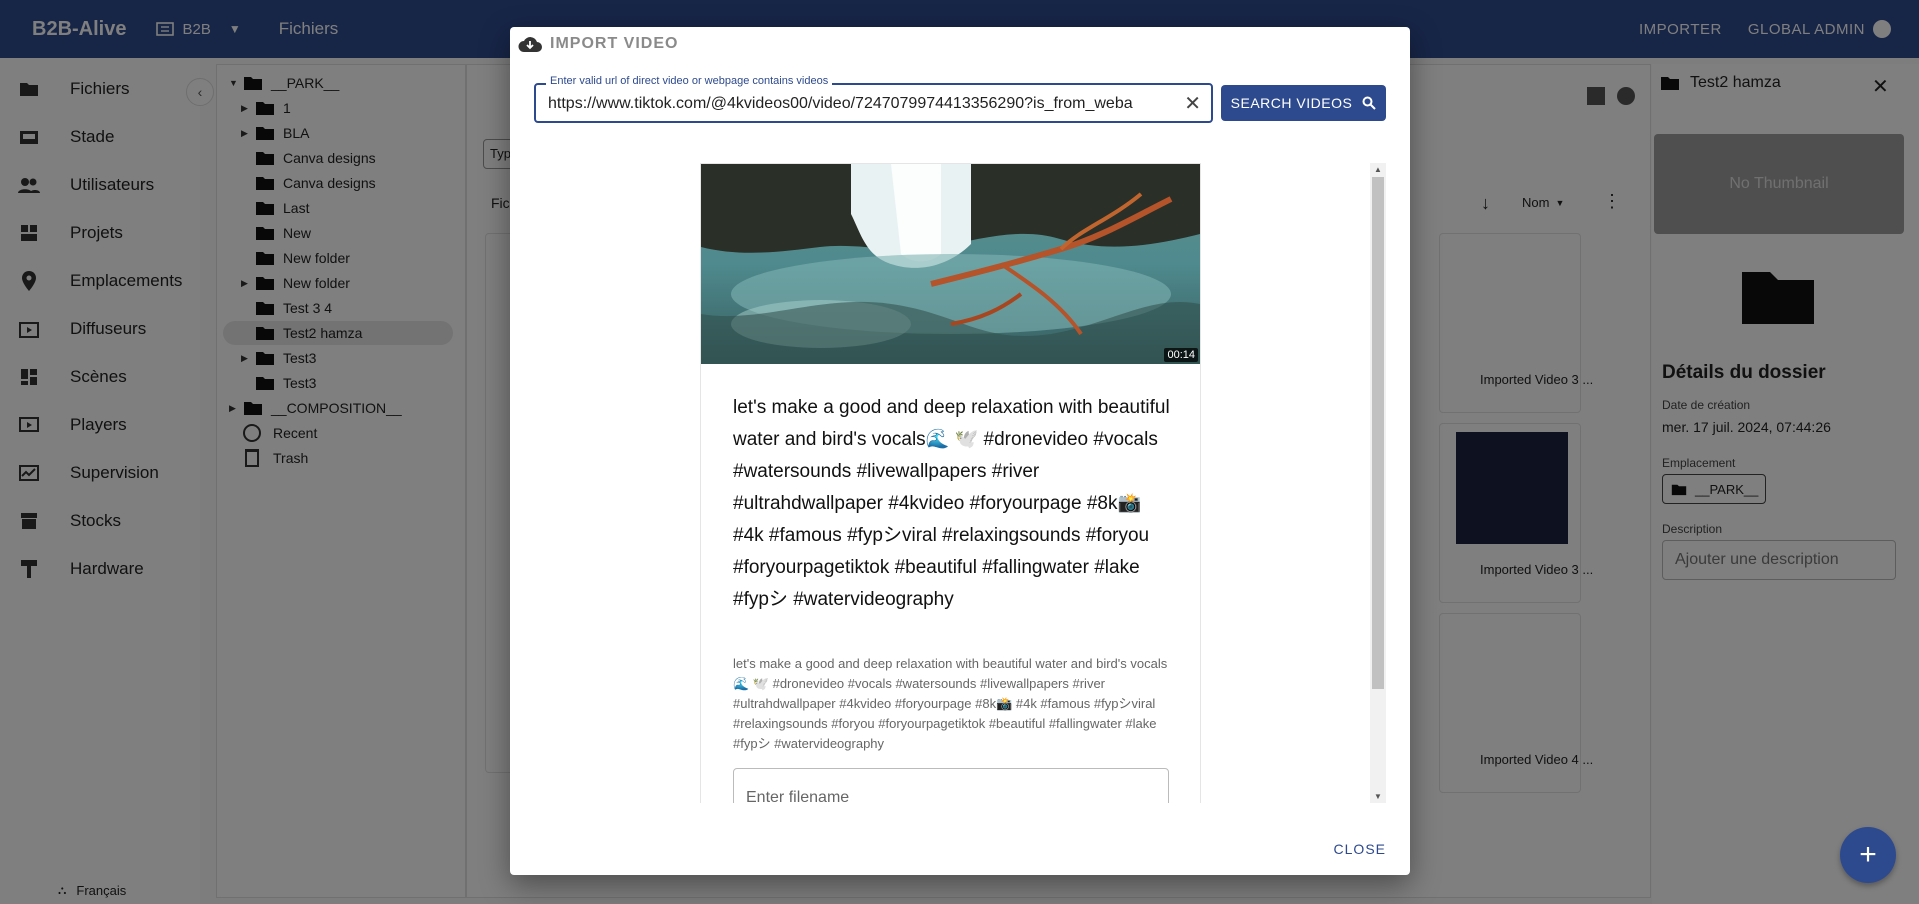  Describe the element at coordinates (1378, 169) in the screenshot. I see `scroll-up-arrow-icon: ▲` at that location.